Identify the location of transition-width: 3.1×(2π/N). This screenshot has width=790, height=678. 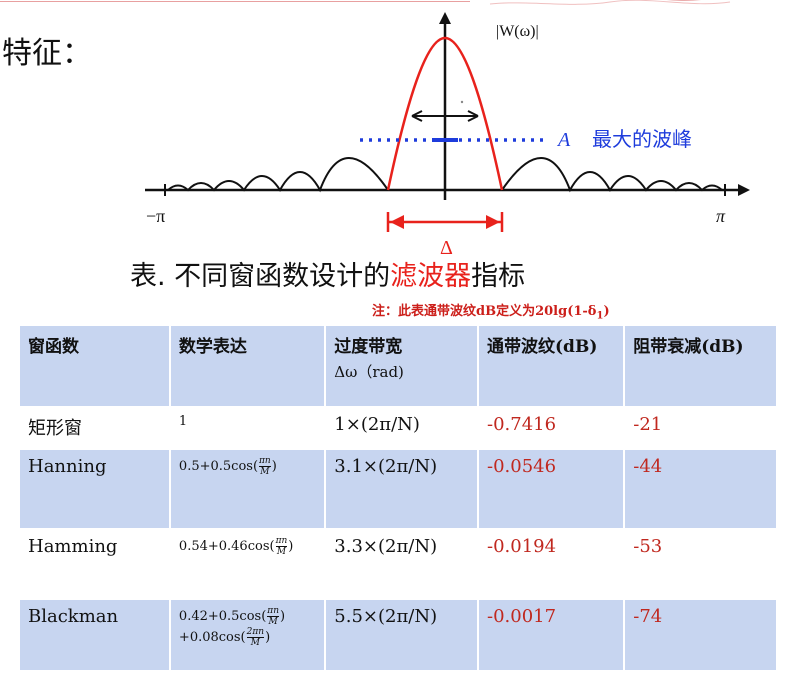
(402, 489).